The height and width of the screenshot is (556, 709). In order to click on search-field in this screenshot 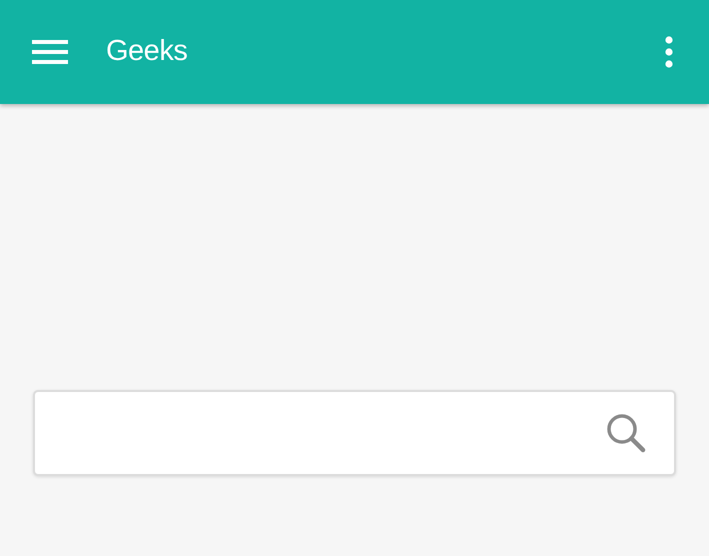, I will do `click(354, 433)`.